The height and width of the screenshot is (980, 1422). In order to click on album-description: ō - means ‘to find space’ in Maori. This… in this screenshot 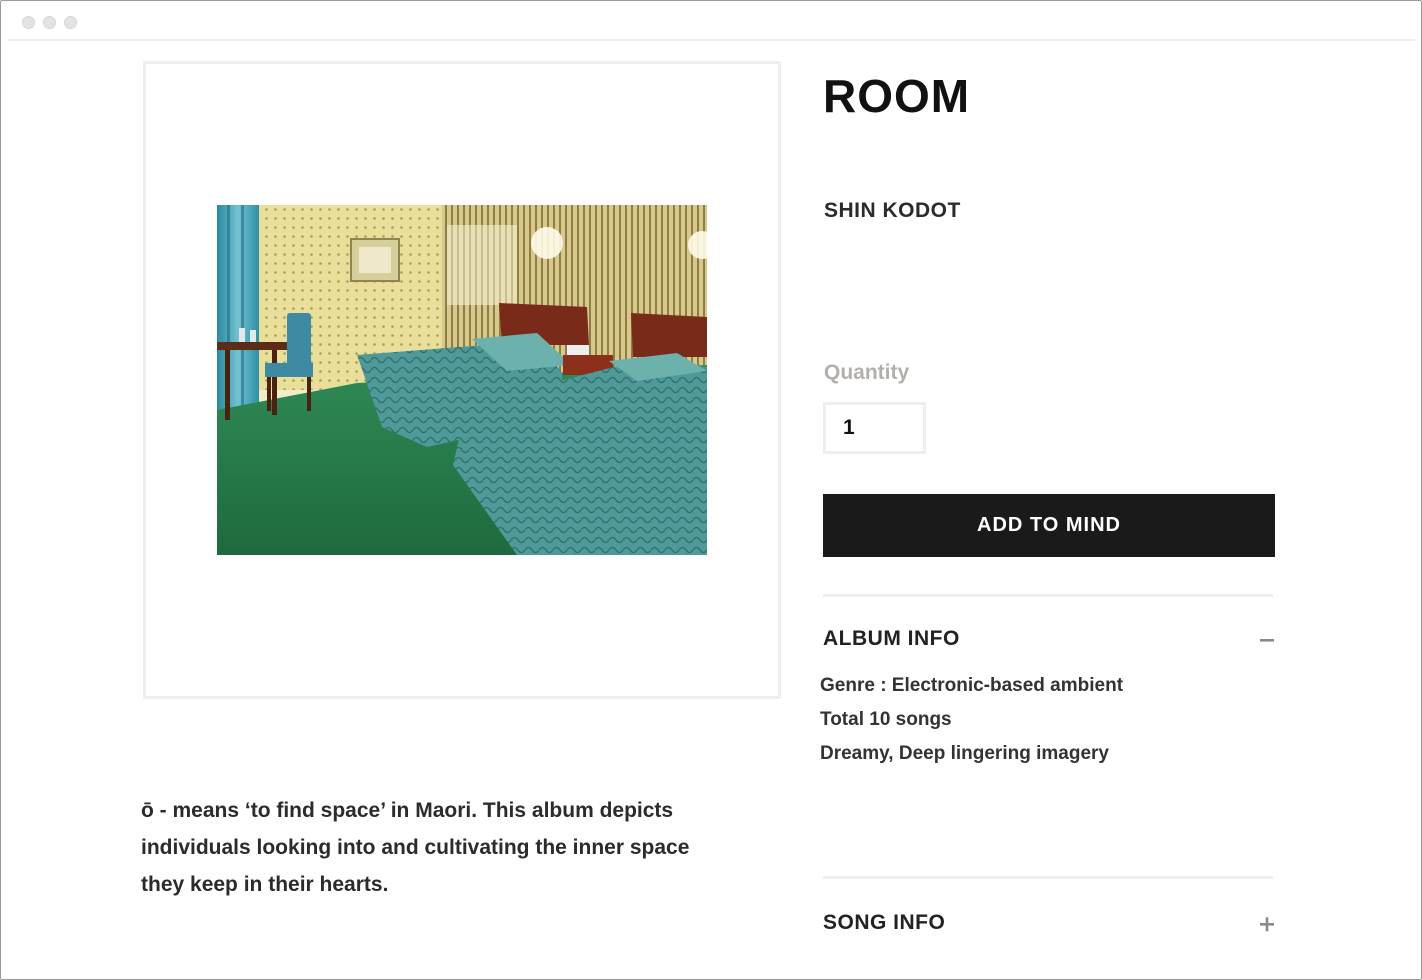, I will do `click(415, 847)`.